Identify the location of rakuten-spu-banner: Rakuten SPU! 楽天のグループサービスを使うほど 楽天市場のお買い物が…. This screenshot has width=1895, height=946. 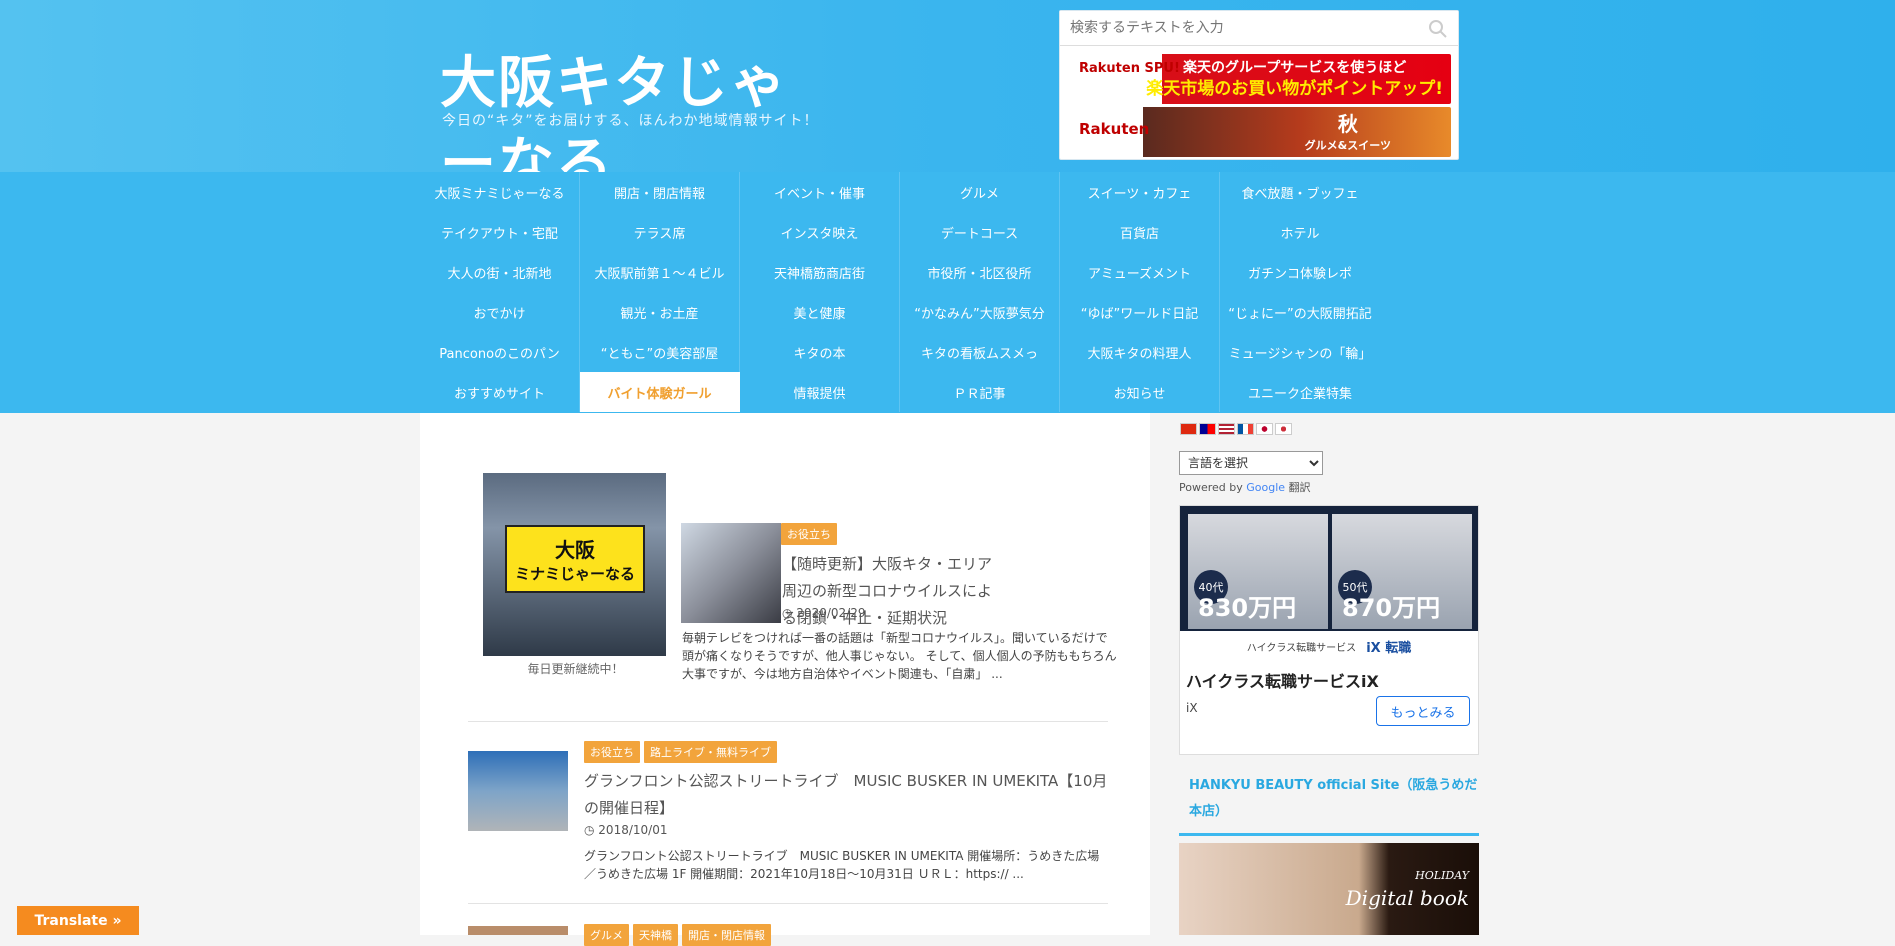
(1261, 79).